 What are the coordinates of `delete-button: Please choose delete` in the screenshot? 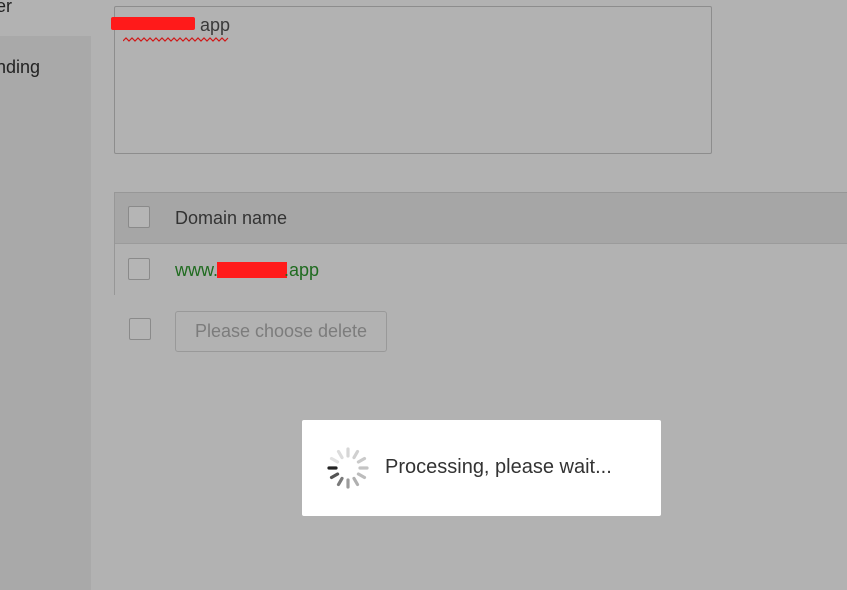 It's located at (281, 331).